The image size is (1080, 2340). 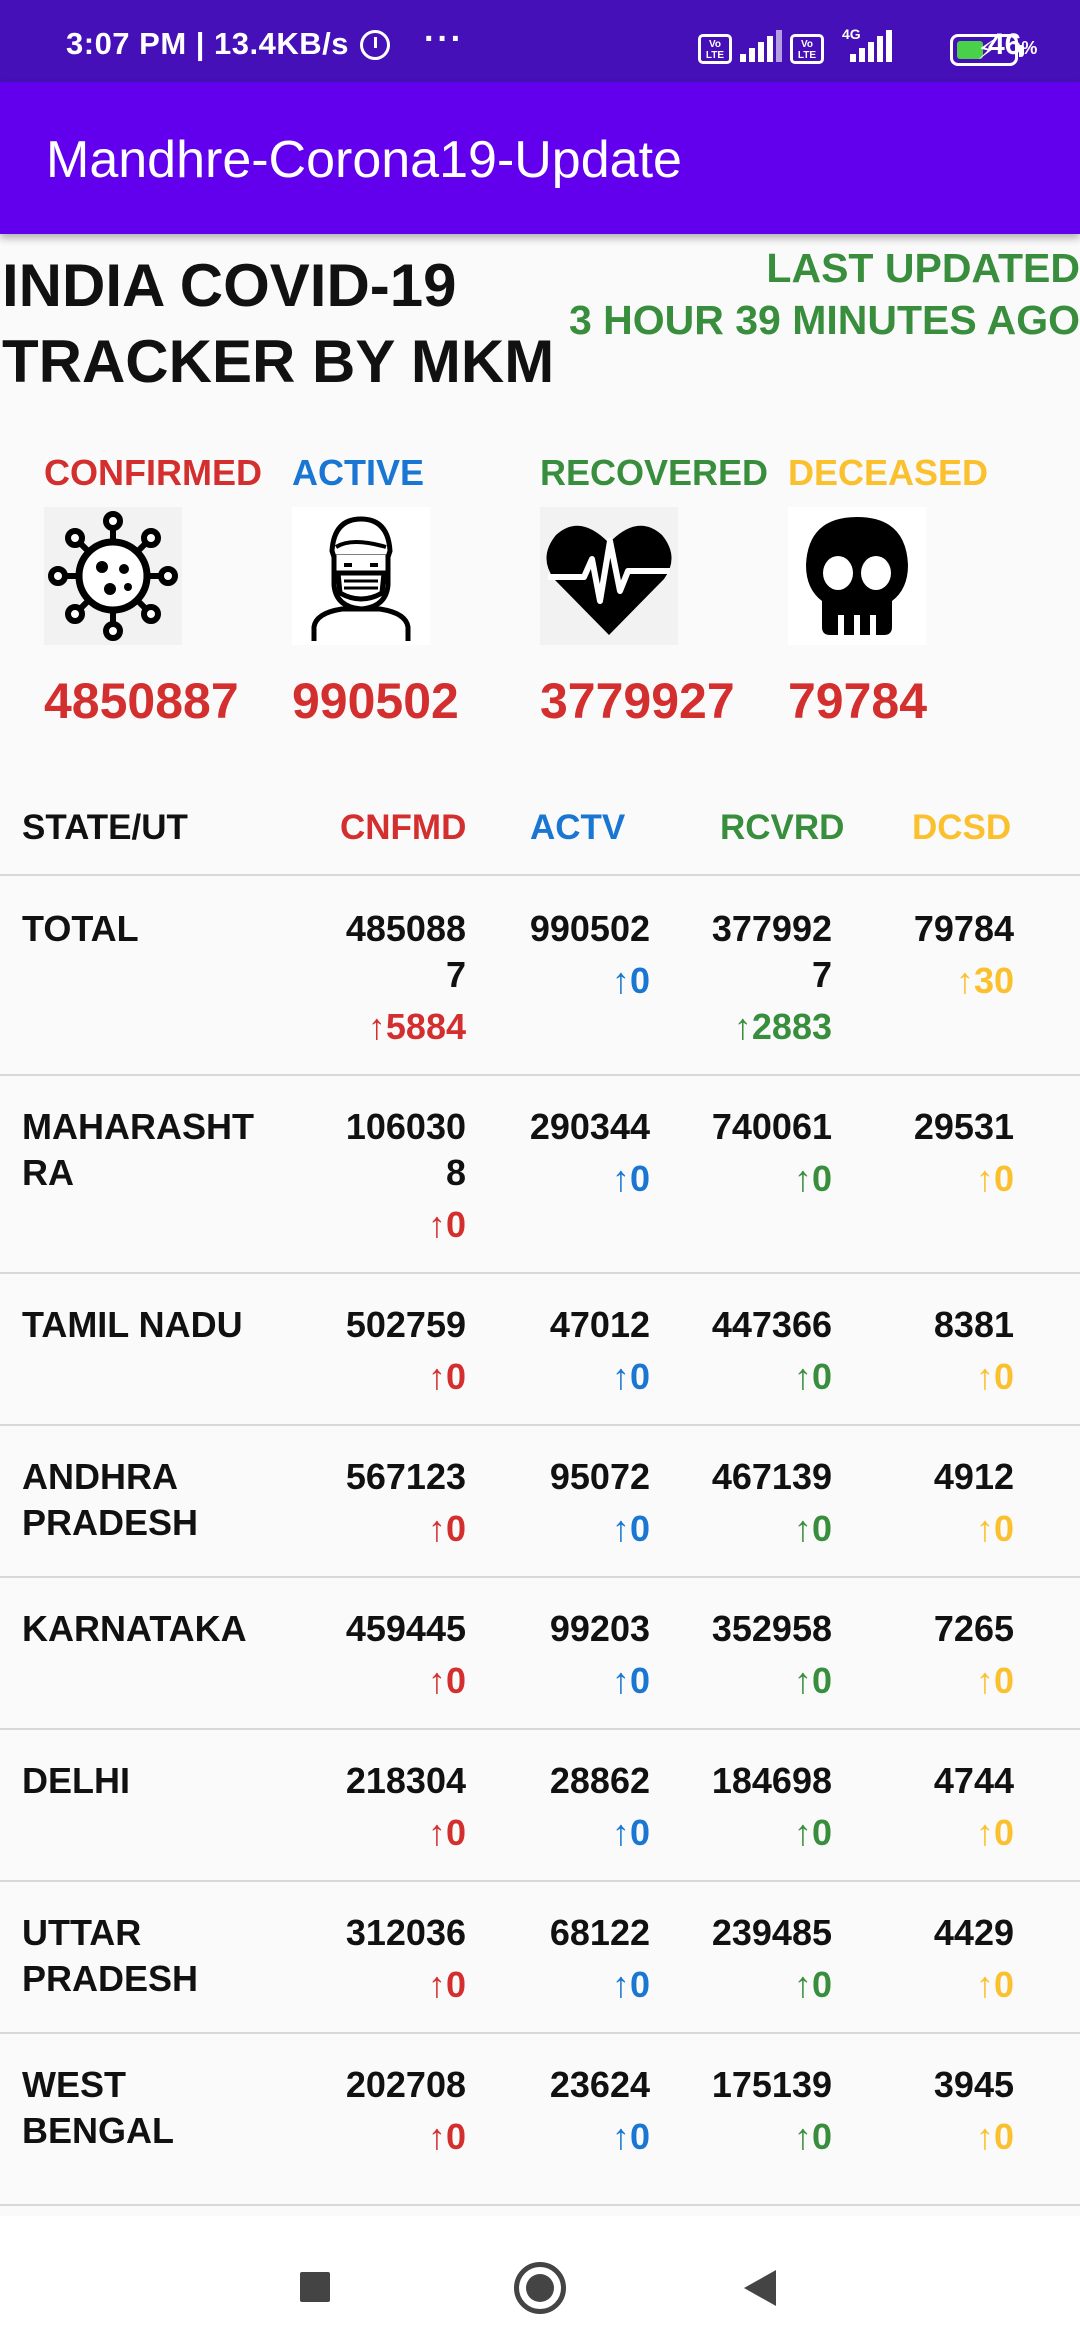 What do you see at coordinates (589, 1126) in the screenshot?
I see `actv-value: 290344` at bounding box center [589, 1126].